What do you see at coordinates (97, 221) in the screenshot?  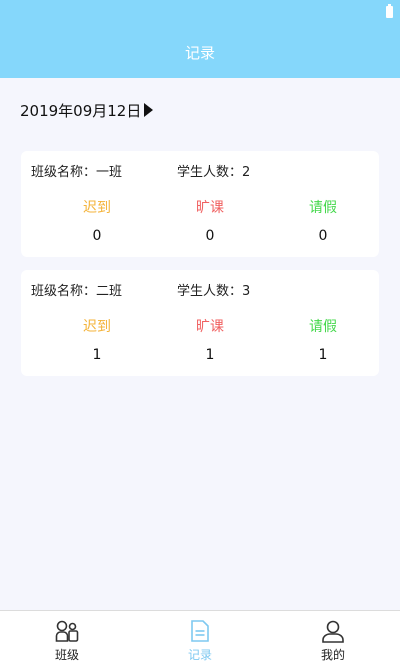 I see `late-stat: 迟到 0` at bounding box center [97, 221].